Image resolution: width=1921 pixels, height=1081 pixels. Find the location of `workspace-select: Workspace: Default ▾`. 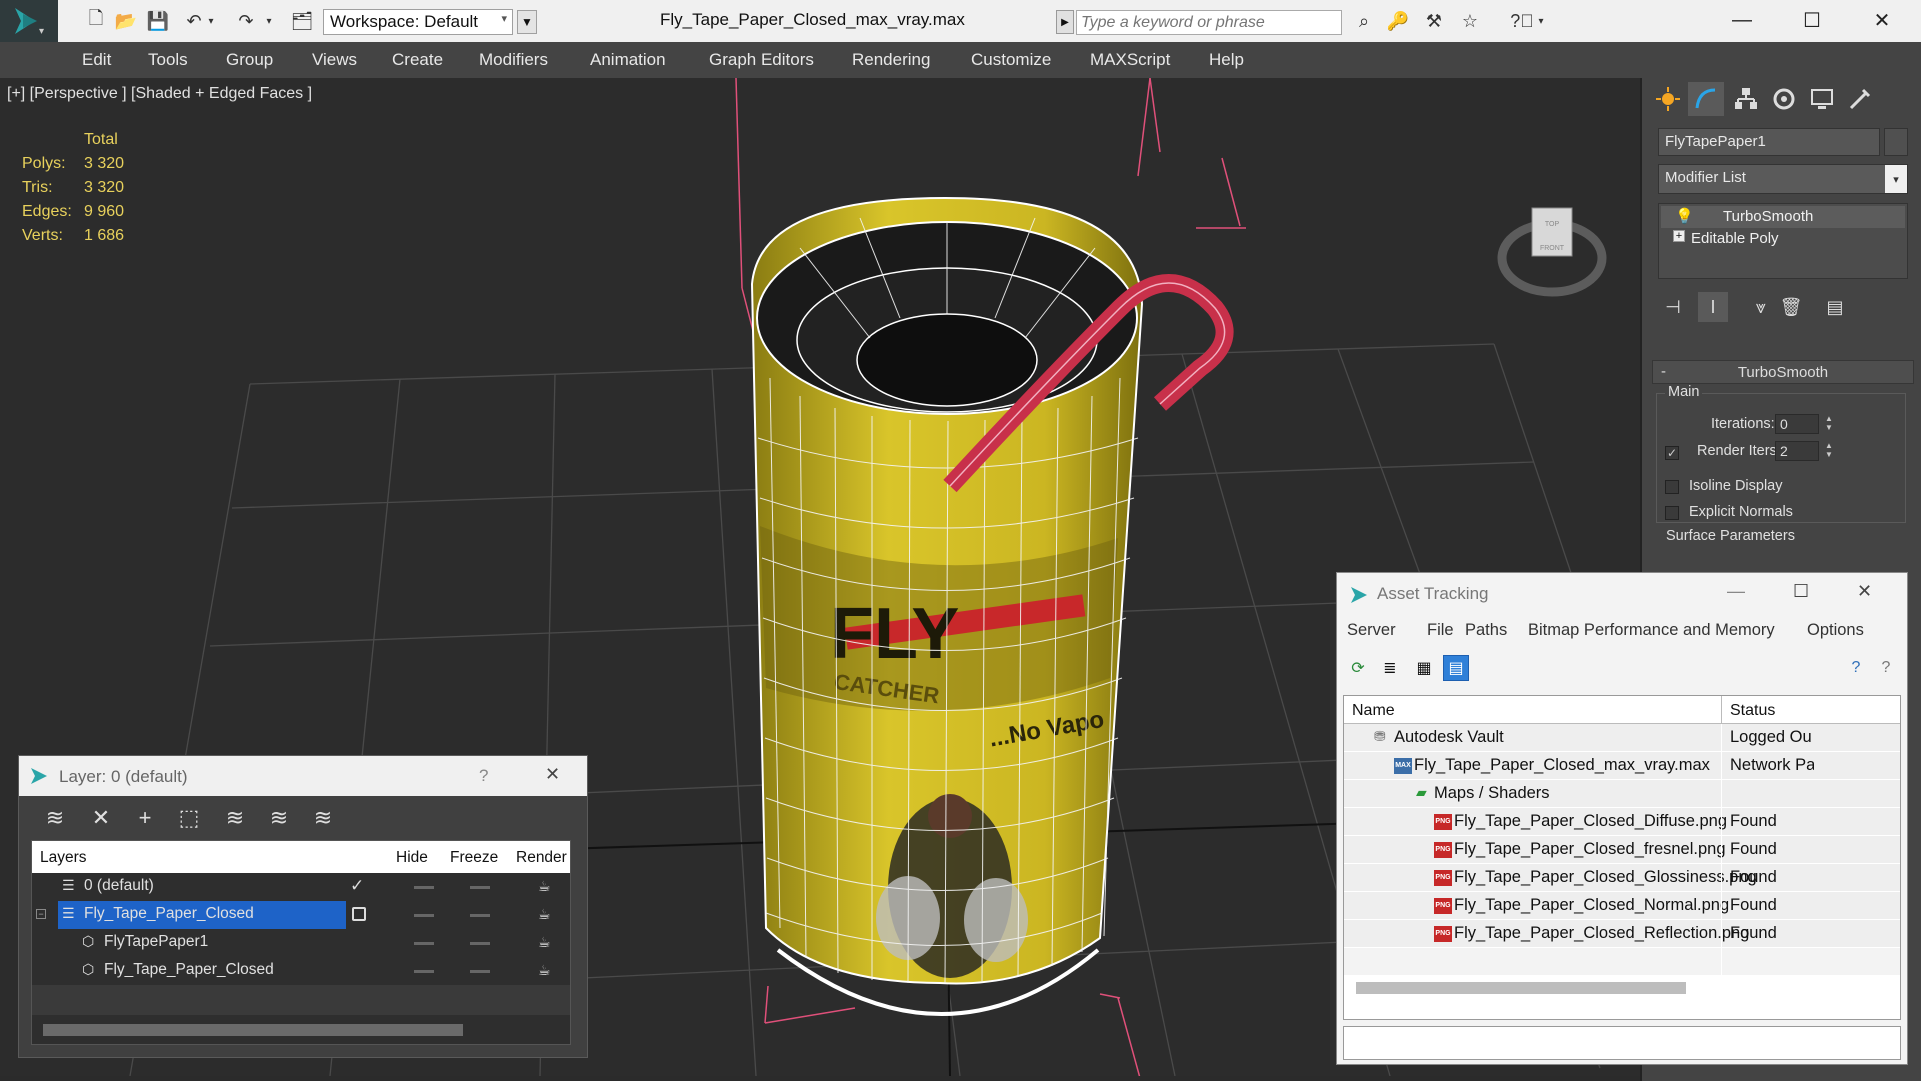

workspace-select: Workspace: Default ▾ is located at coordinates (418, 22).